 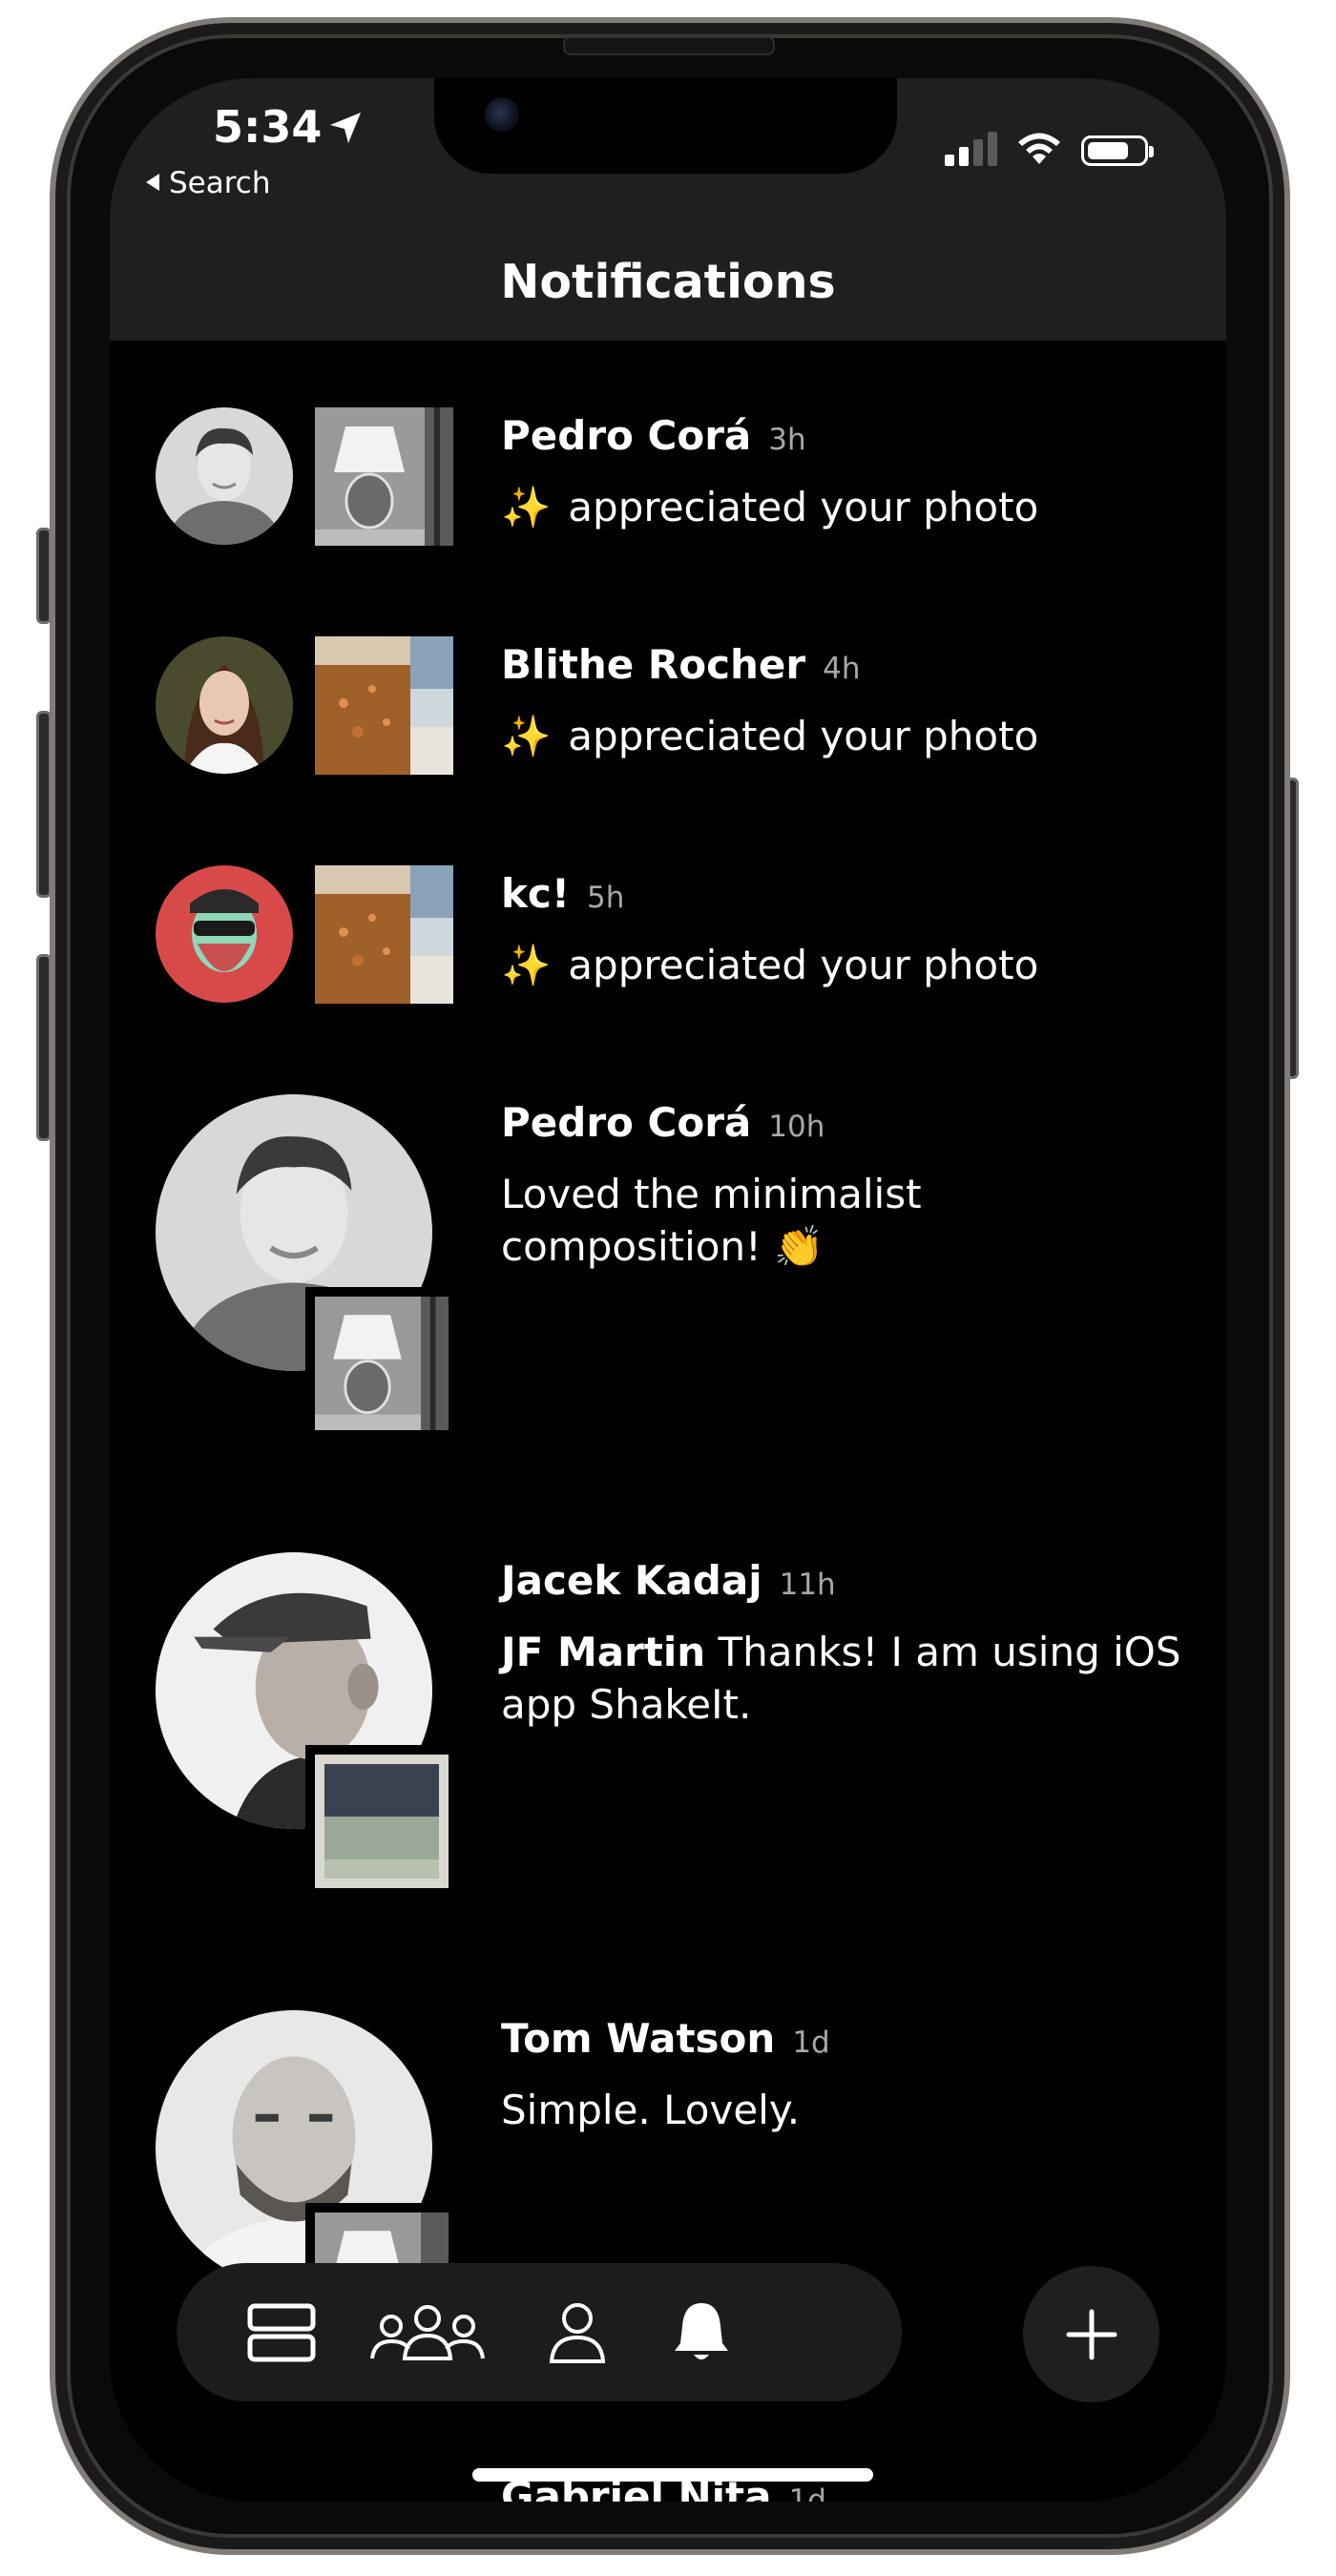 I want to click on timestamp: 3h, so click(x=787, y=440).